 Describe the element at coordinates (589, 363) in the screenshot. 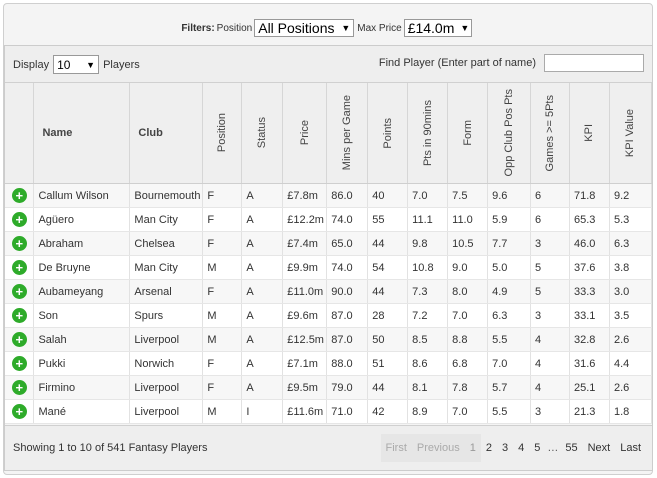

I see `cell-kpi: 31.6` at that location.